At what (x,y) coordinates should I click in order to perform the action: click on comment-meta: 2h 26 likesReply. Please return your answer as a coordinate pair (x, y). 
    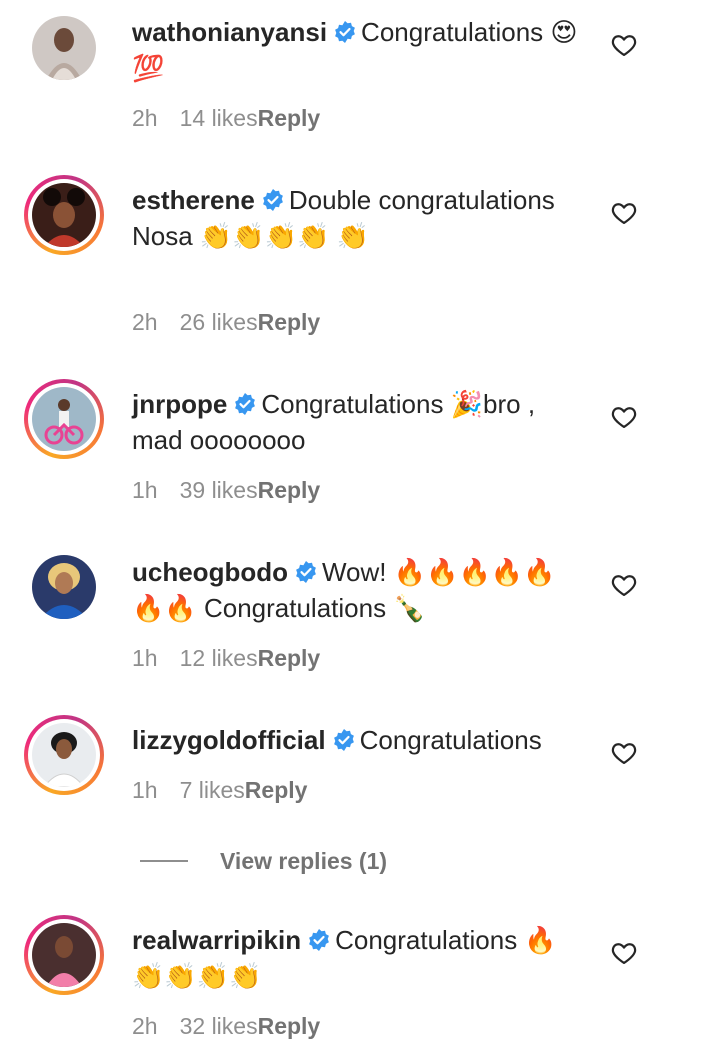
    Looking at the image, I should click on (226, 322).